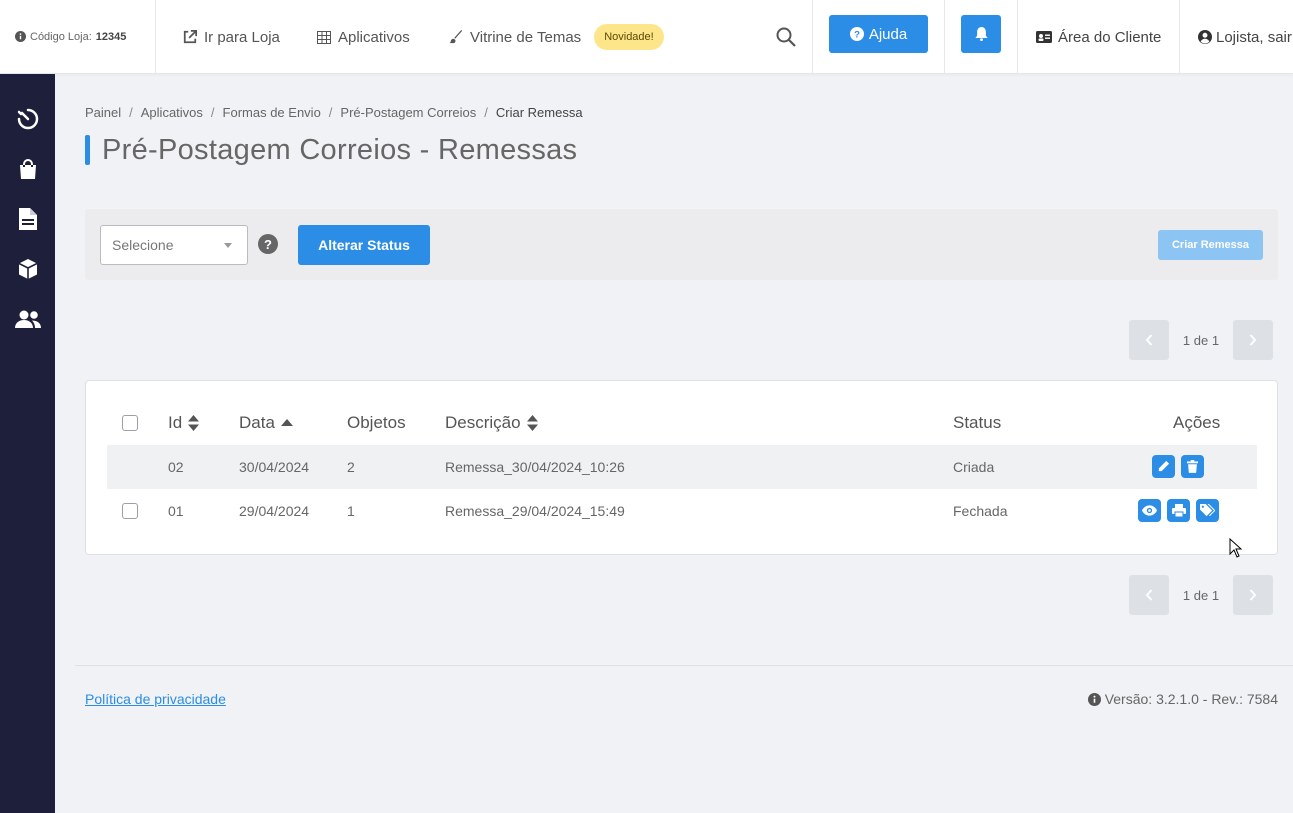  Describe the element at coordinates (266, 423) in the screenshot. I see `column-header-date: Data` at that location.